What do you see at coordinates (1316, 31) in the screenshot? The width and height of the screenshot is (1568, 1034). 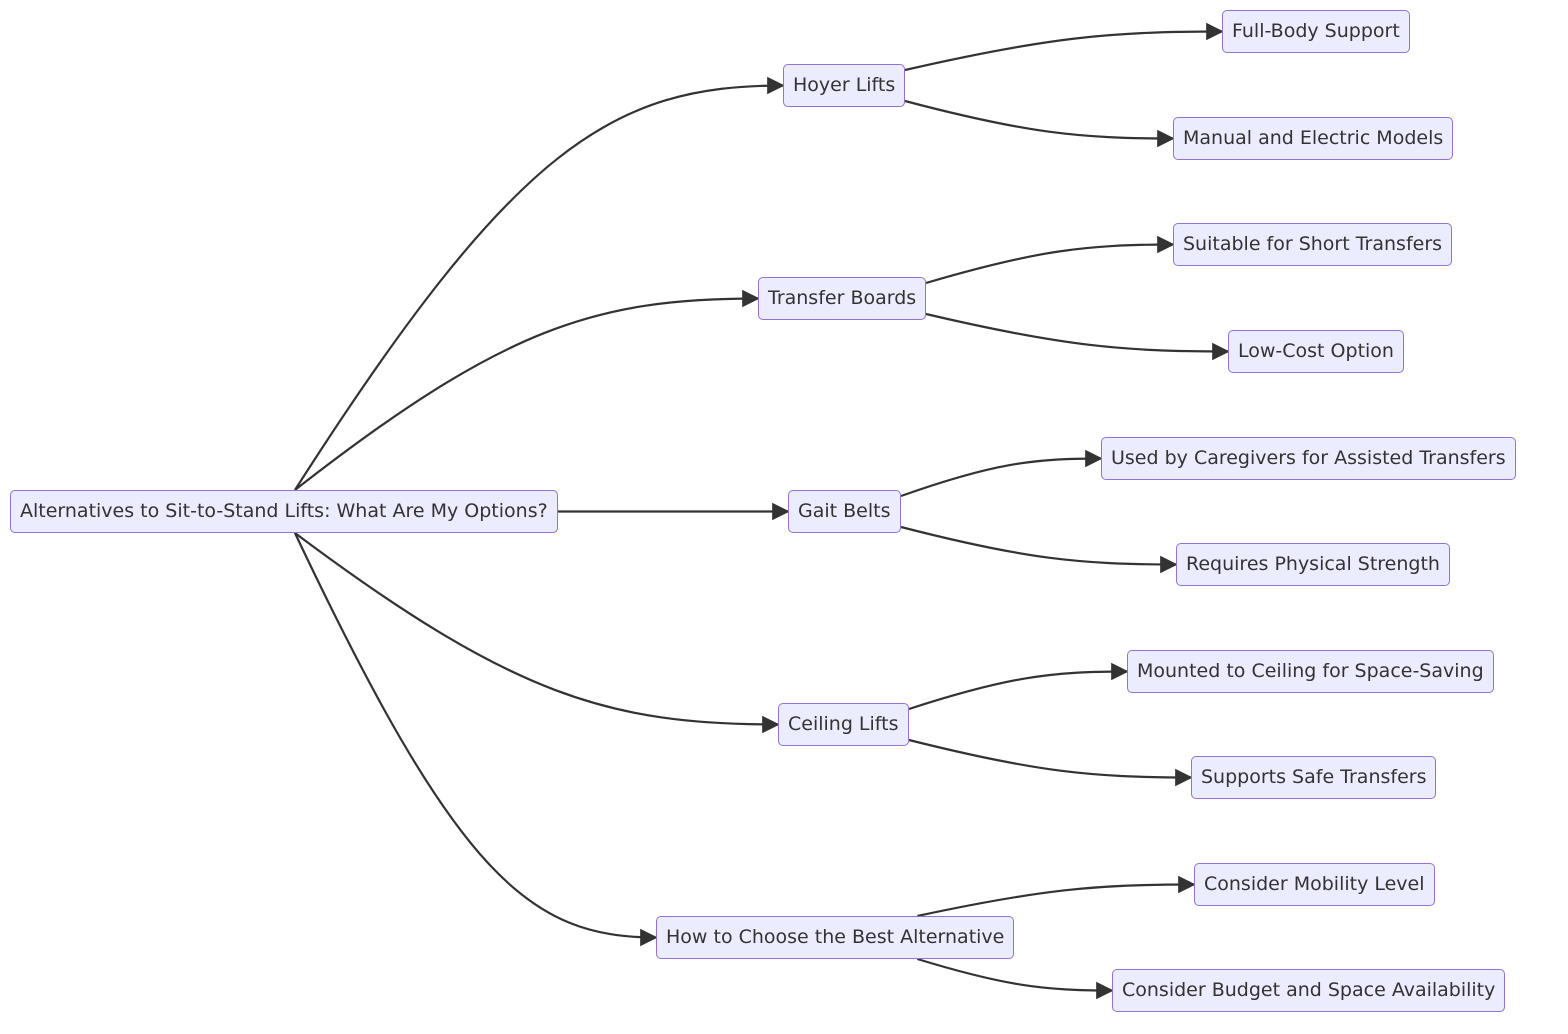 I see `leaf-node-full-body-support: Full-Body Support` at bounding box center [1316, 31].